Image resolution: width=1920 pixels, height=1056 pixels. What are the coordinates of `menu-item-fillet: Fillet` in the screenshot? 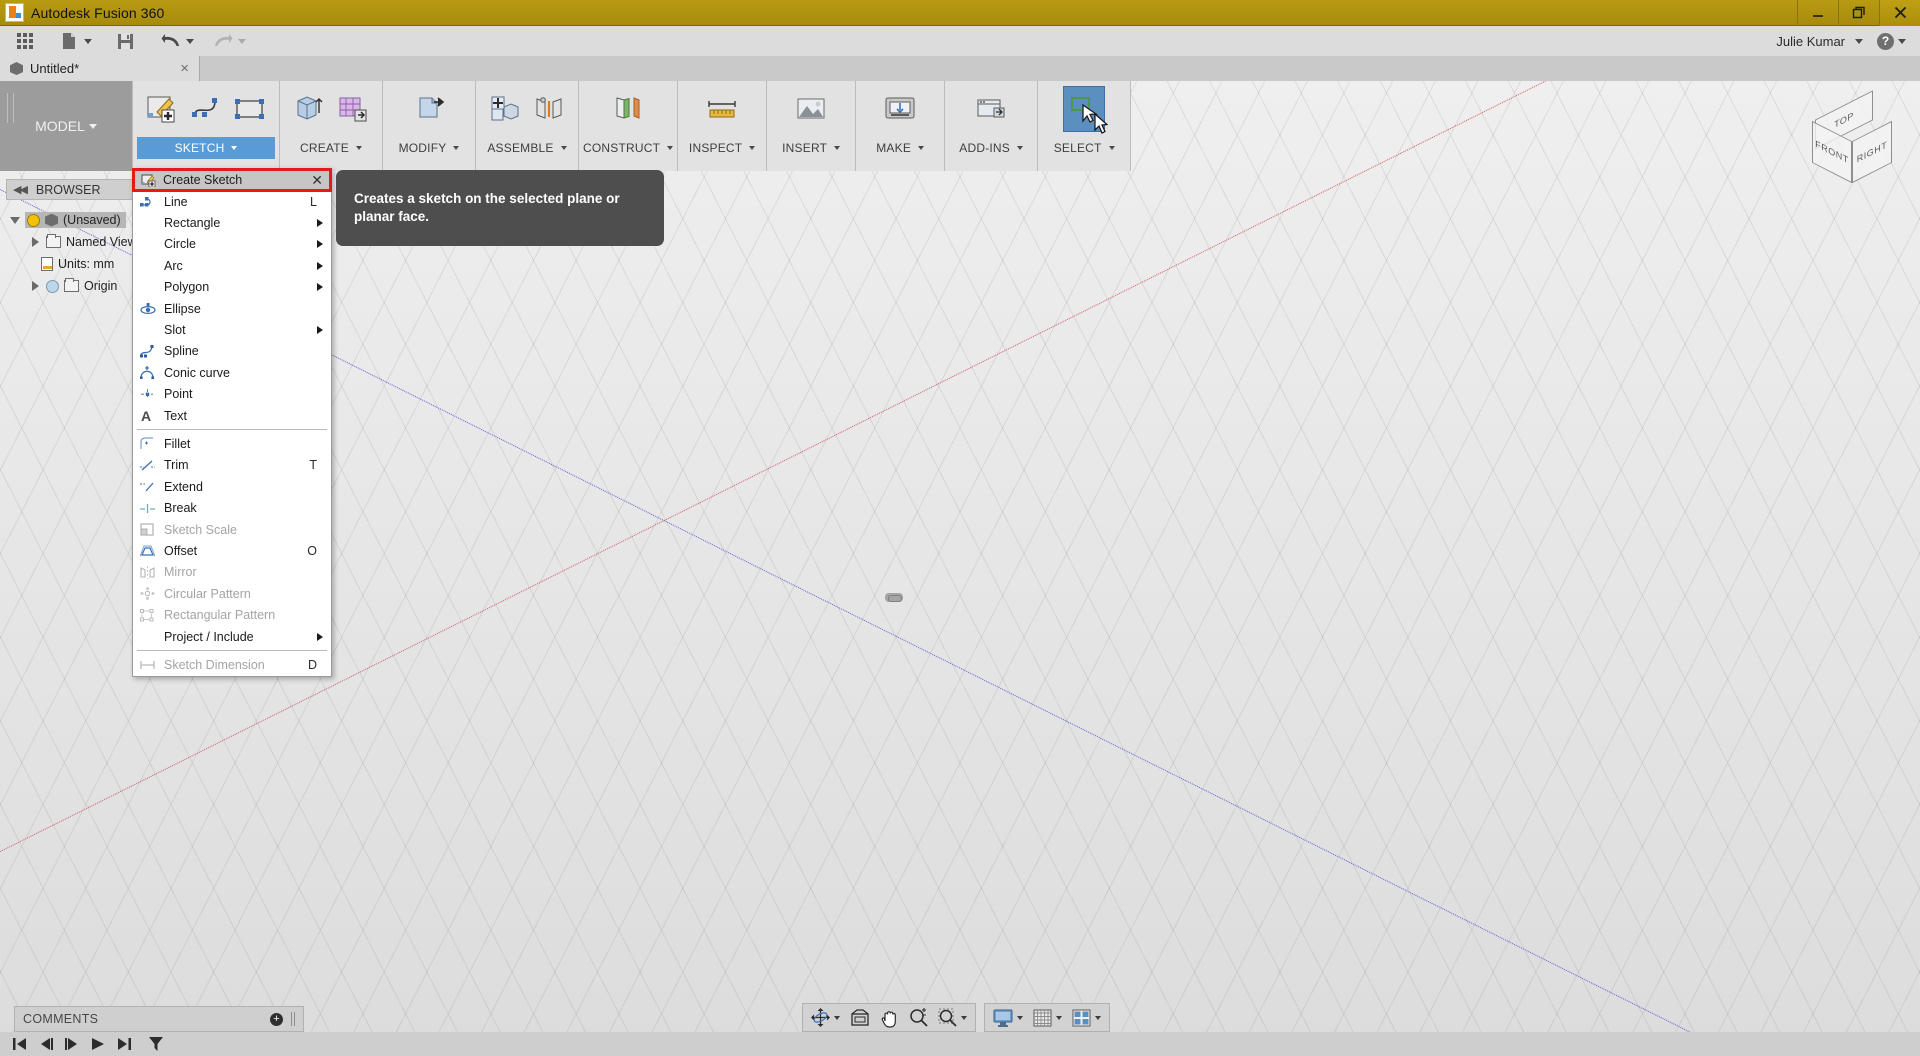 It's located at (232, 443).